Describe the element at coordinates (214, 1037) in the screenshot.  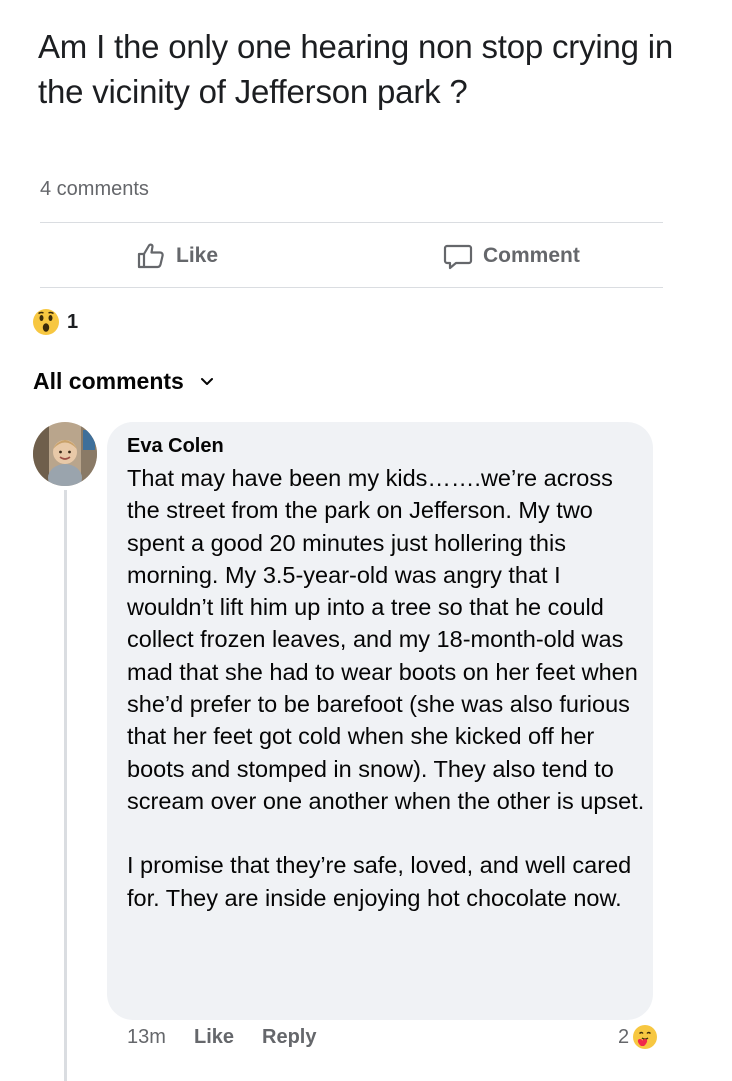
I see `comment-like-button: Like` at that location.